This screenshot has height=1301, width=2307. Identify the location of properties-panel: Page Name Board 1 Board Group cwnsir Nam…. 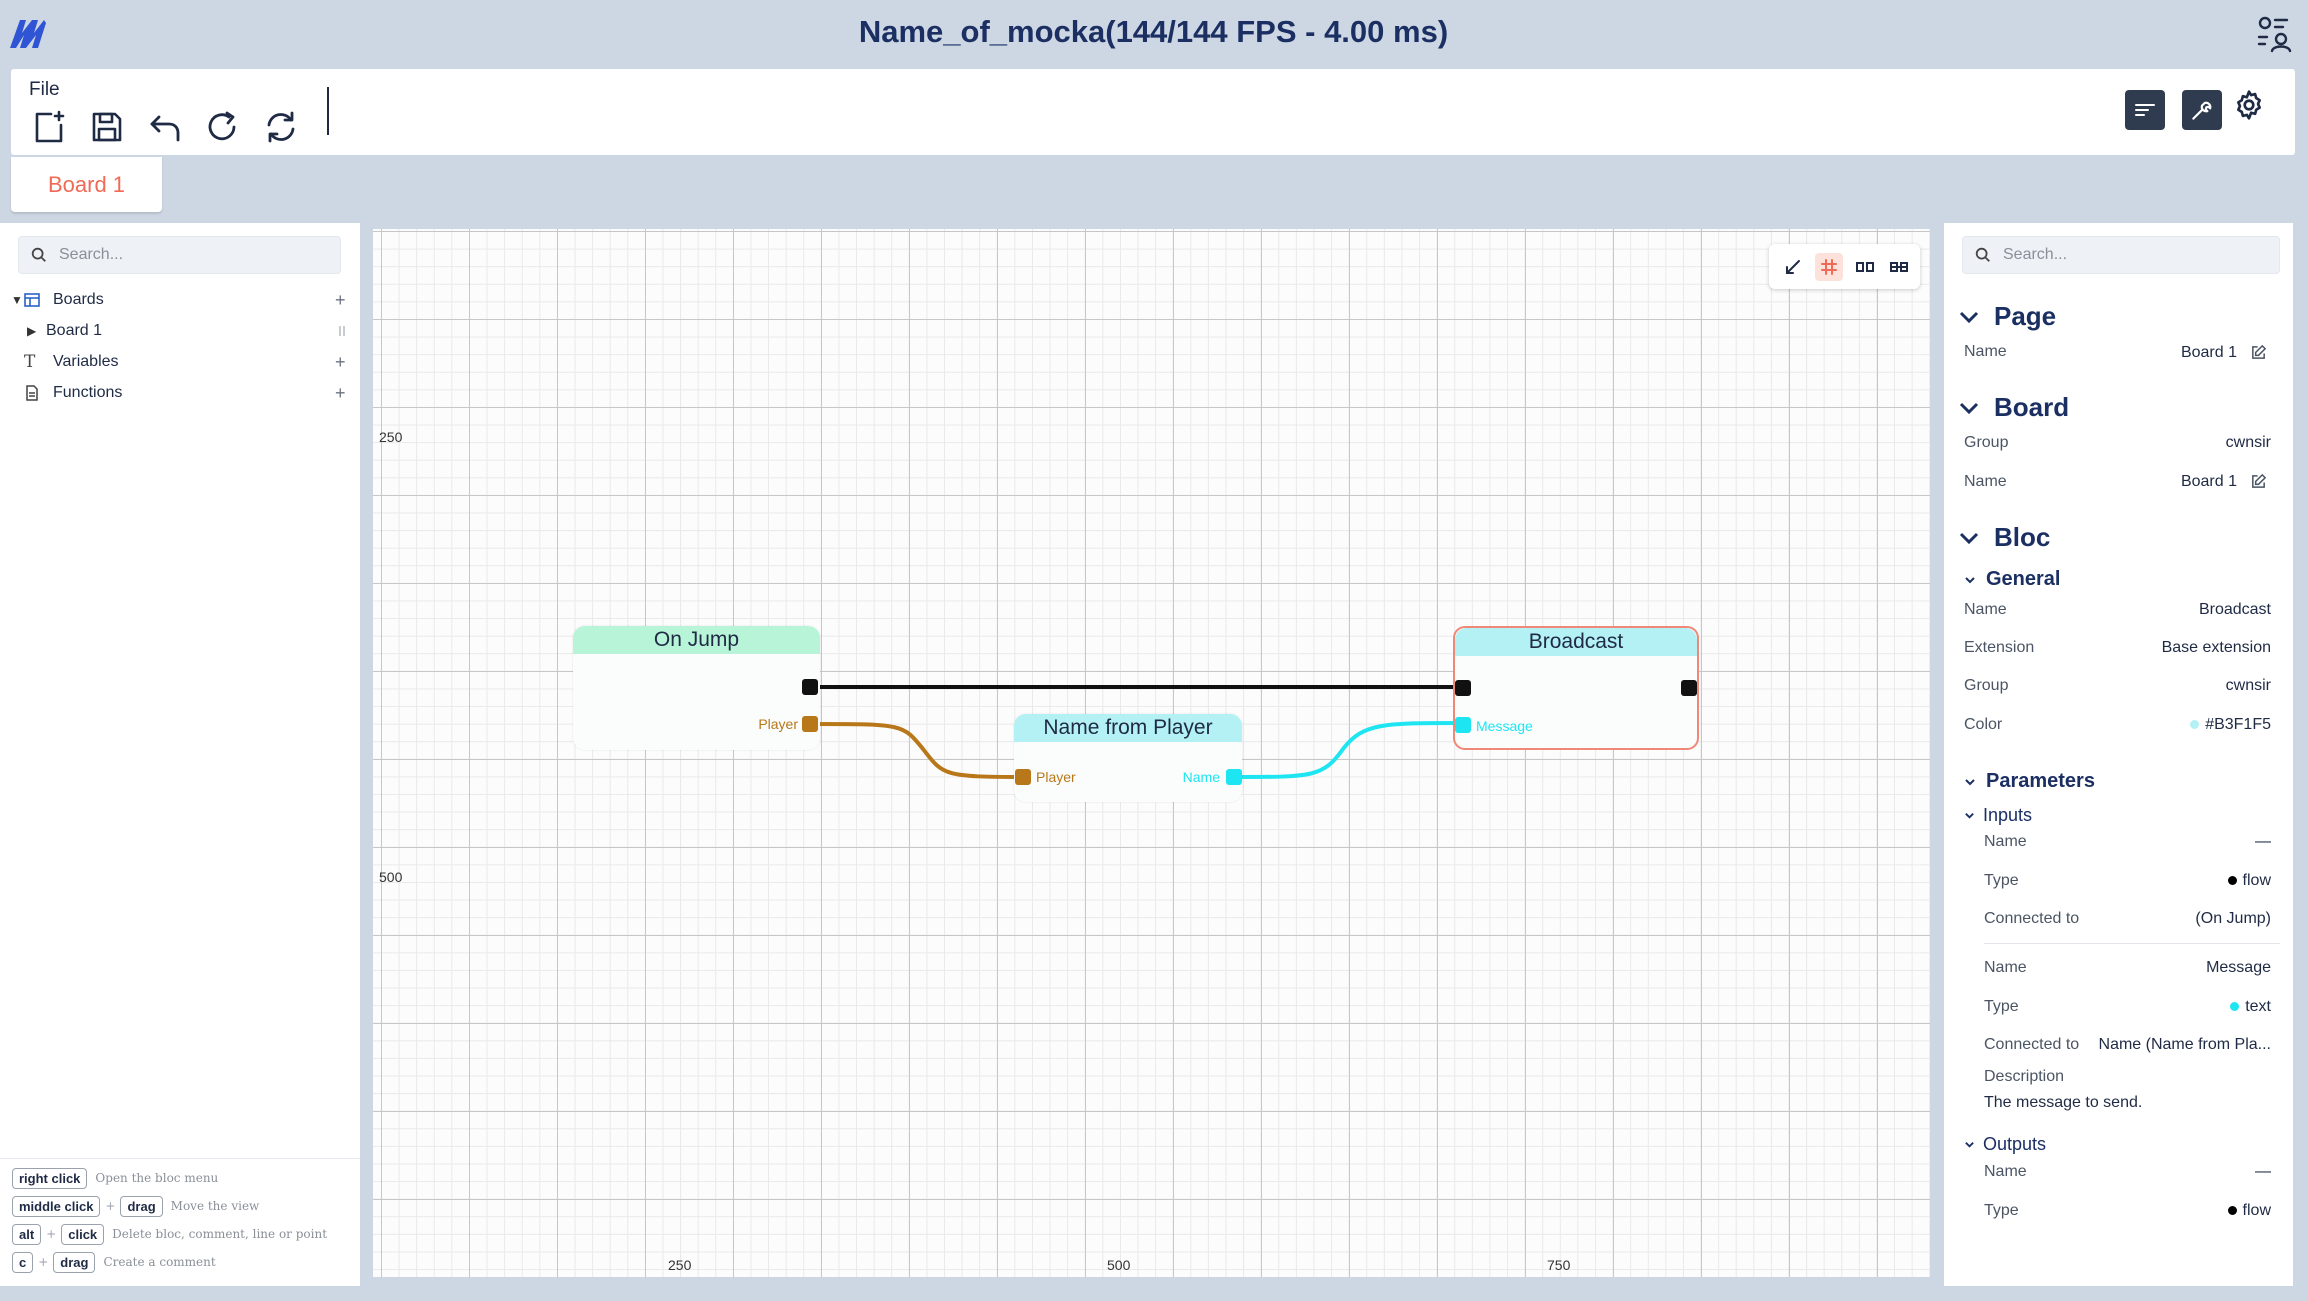
(2118, 754).